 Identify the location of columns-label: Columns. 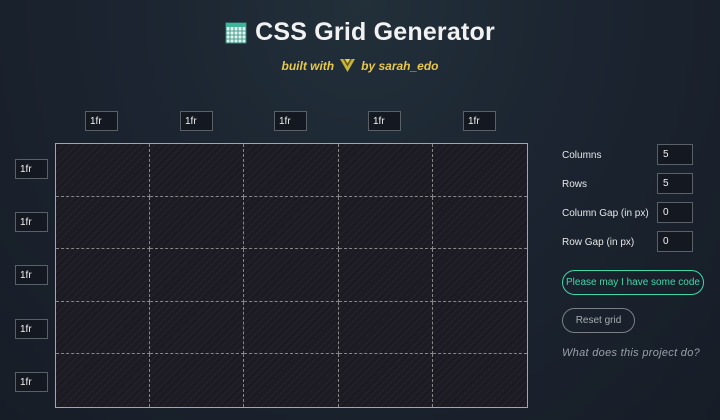
(582, 155).